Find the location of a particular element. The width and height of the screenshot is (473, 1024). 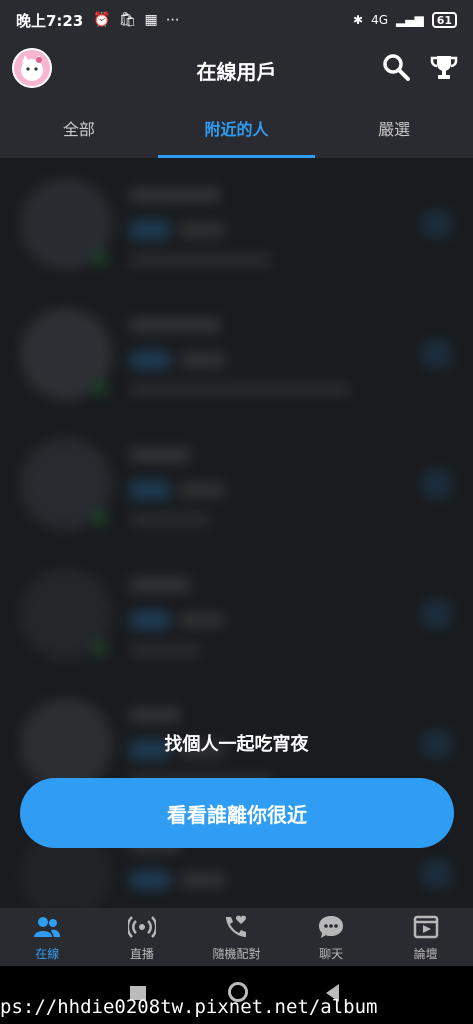

battery-level: 61 is located at coordinates (444, 20).